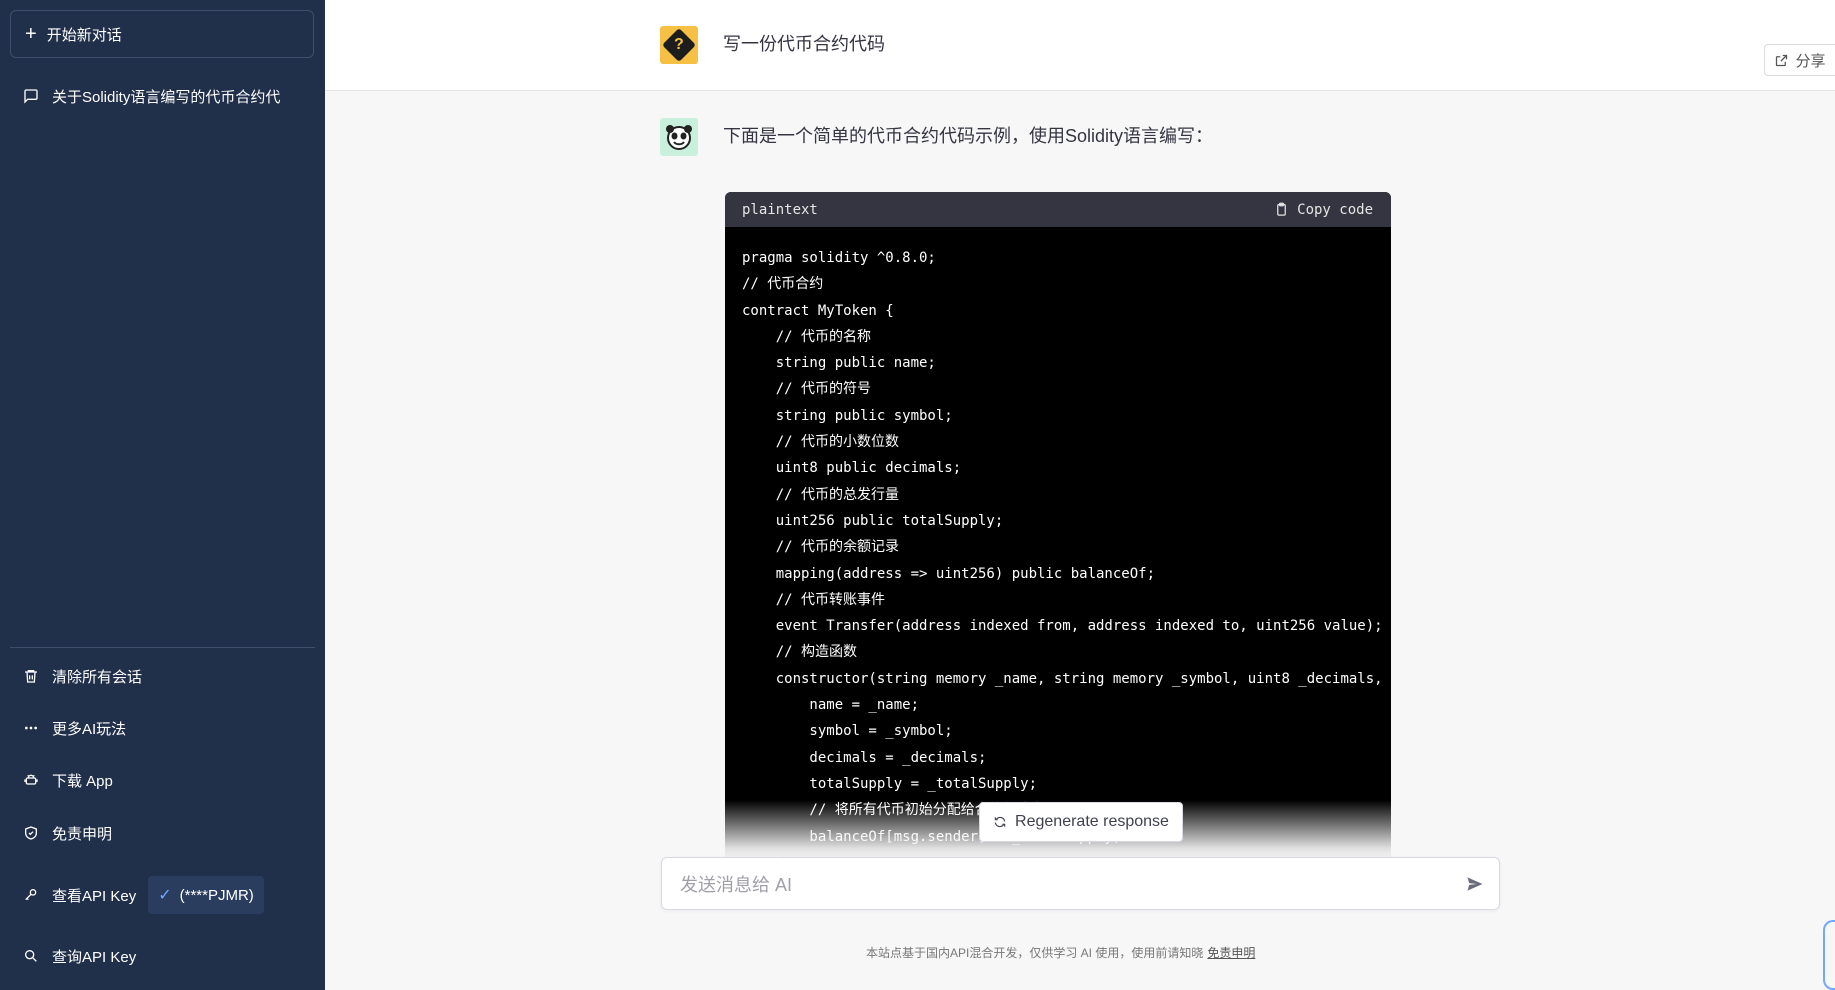  What do you see at coordinates (814, 599) in the screenshot?
I see `code-line: // 代币转账事件` at bounding box center [814, 599].